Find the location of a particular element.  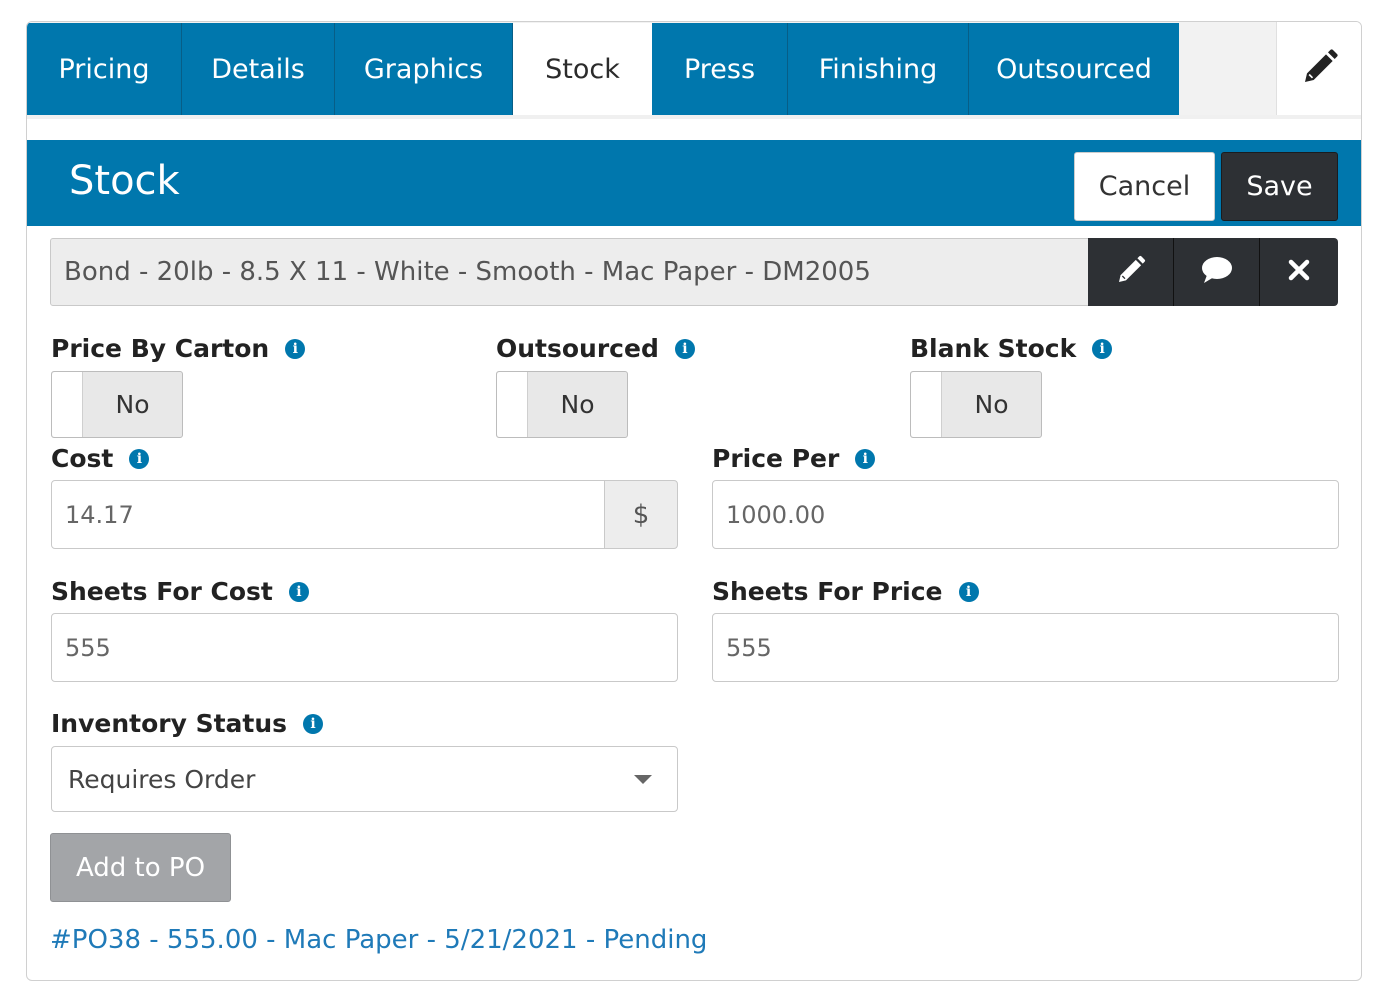

close-icon is located at coordinates (1299, 272).